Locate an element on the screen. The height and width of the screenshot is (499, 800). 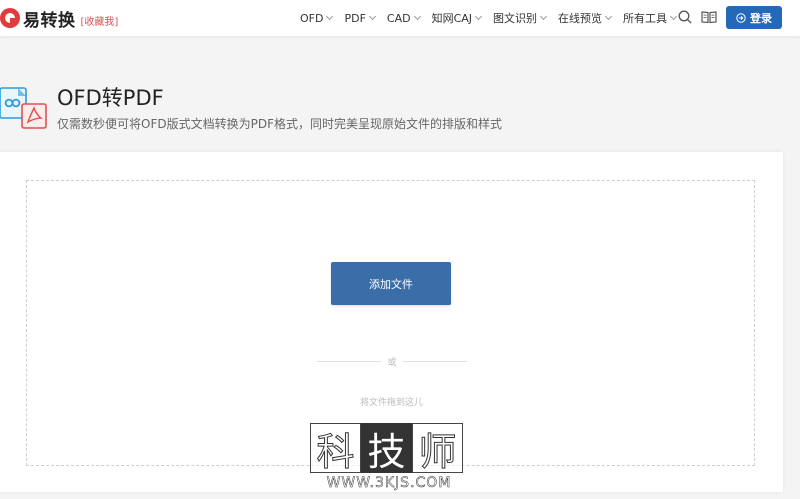
nav-item-label: 图文识别 is located at coordinates (515, 18).